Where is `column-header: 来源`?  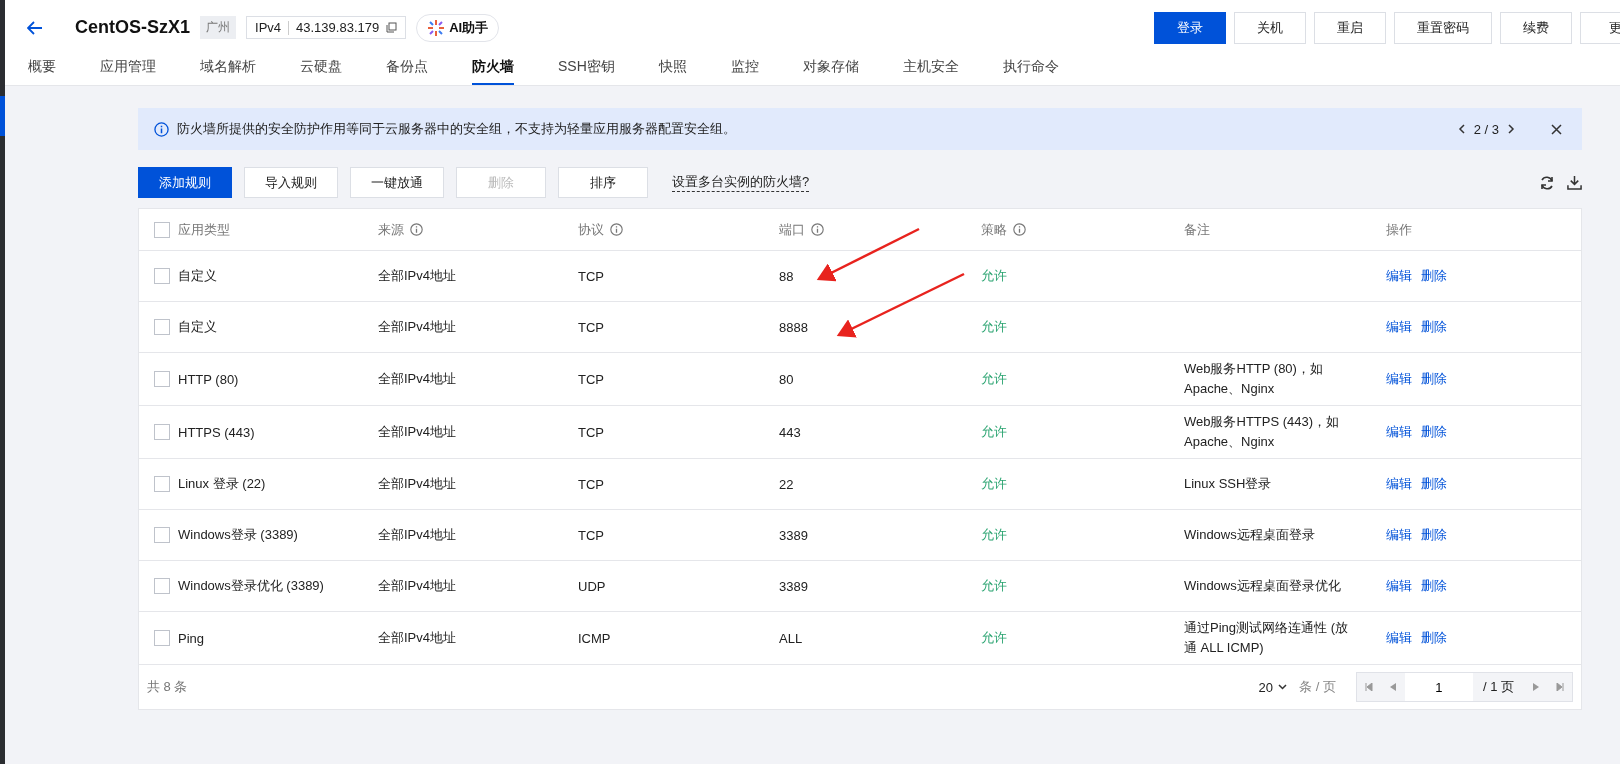 column-header: 来源 is located at coordinates (391, 229).